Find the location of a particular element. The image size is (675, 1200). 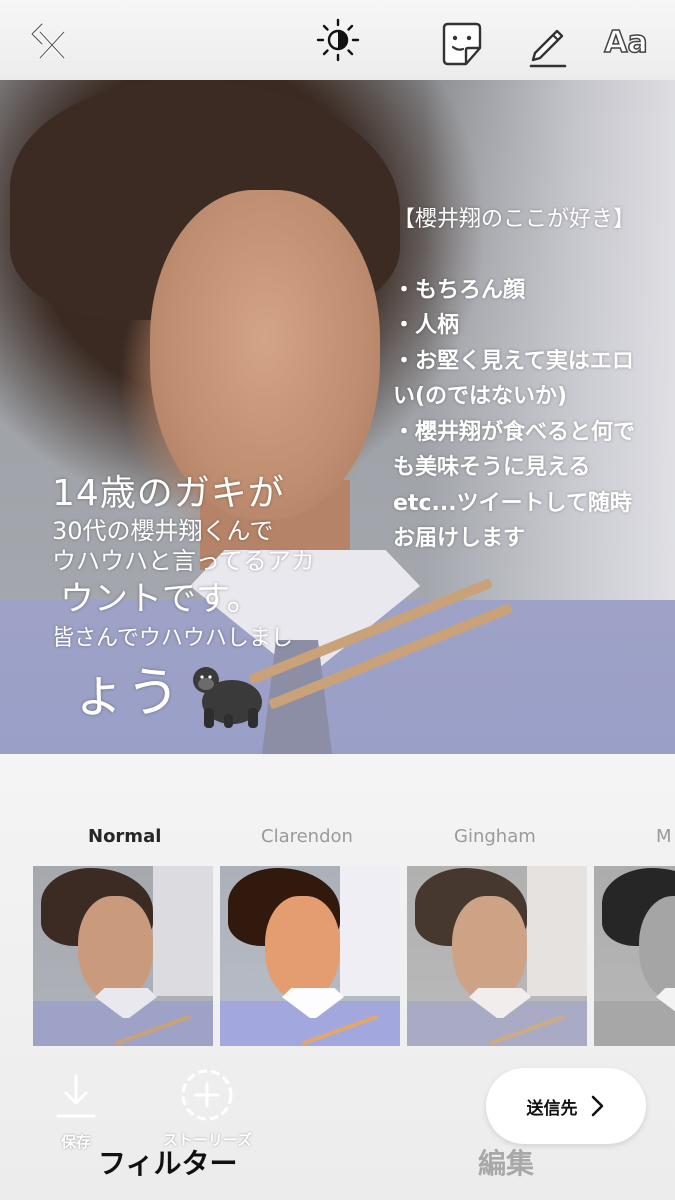

add-story-icon is located at coordinates (207, 1095).